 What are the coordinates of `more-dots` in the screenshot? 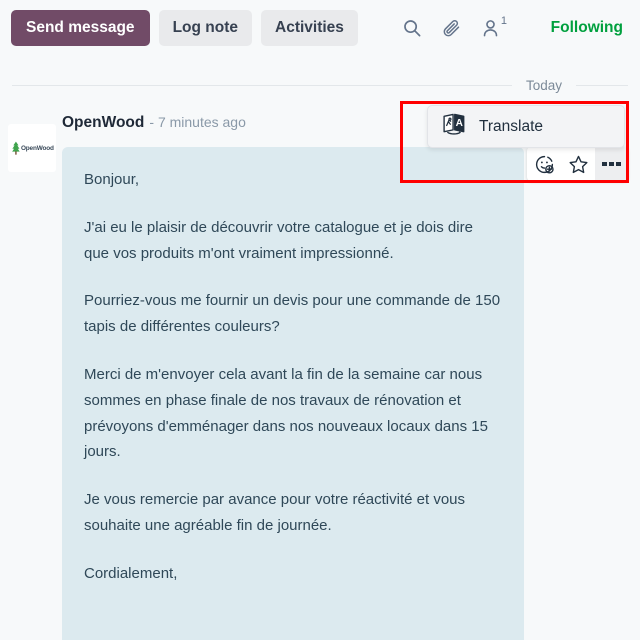 It's located at (611, 164).